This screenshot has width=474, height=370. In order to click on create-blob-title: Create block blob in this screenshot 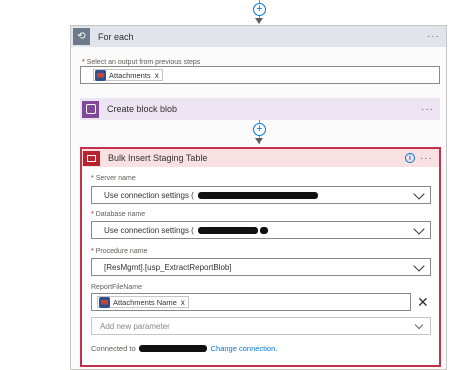, I will do `click(142, 109)`.